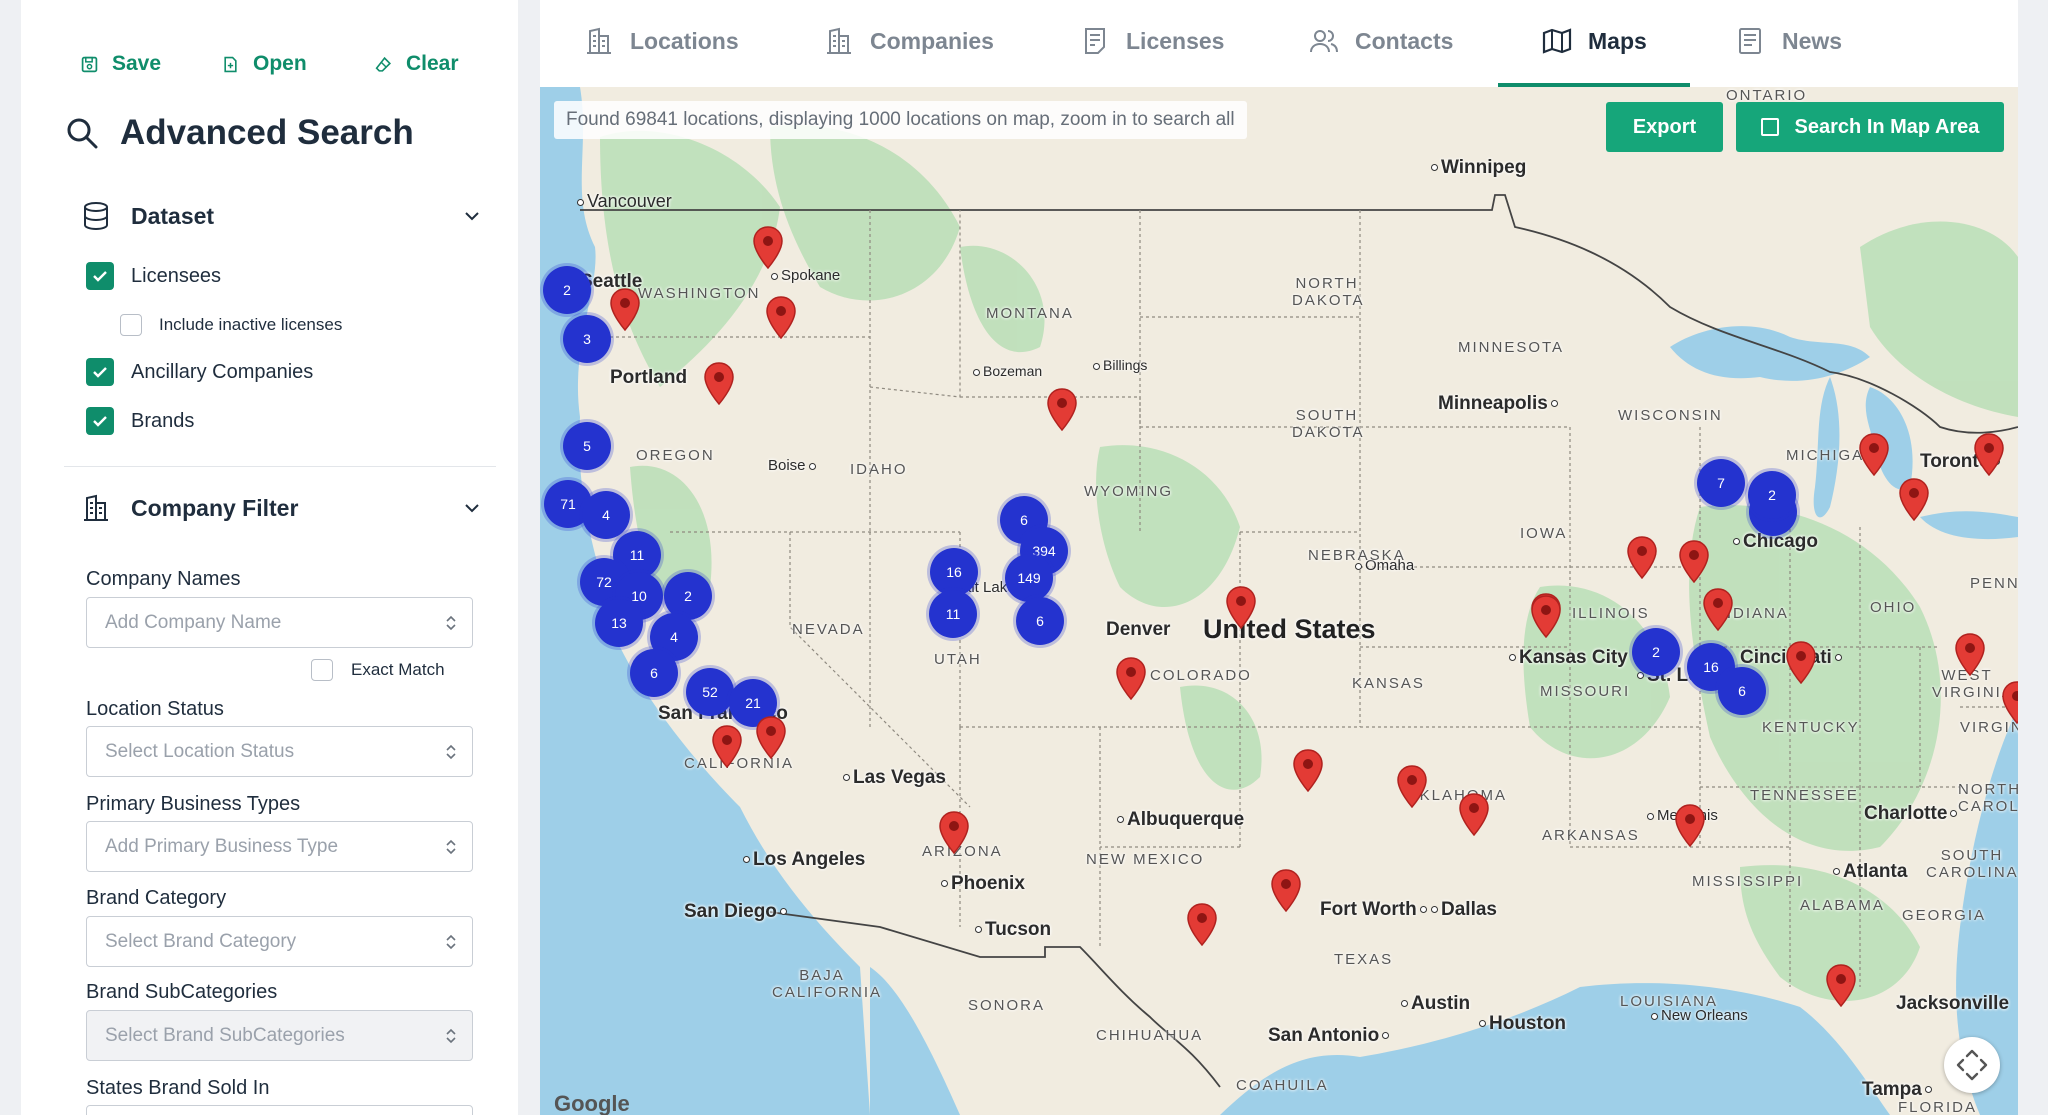  What do you see at coordinates (909, 41) in the screenshot?
I see `tab-companies: Companies` at bounding box center [909, 41].